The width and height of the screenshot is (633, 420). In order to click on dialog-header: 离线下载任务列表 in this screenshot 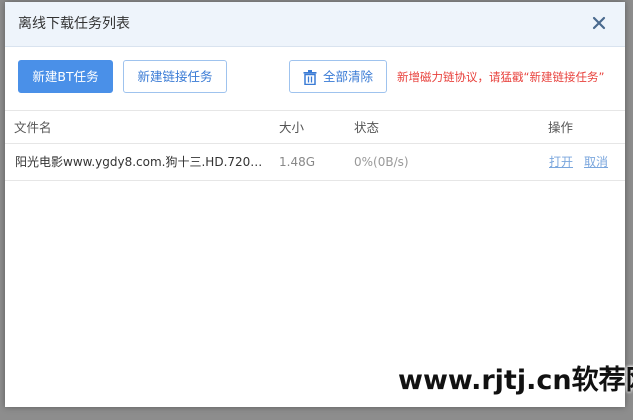, I will do `click(315, 24)`.